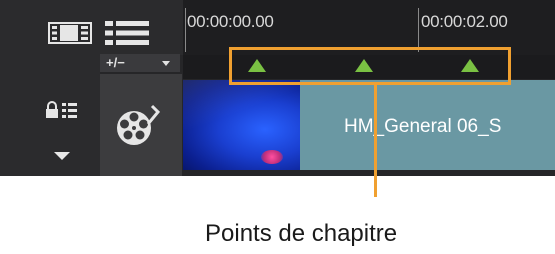 The image size is (555, 254). Describe the element at coordinates (166, 63) in the screenshot. I see `chevron-down-icon` at that location.